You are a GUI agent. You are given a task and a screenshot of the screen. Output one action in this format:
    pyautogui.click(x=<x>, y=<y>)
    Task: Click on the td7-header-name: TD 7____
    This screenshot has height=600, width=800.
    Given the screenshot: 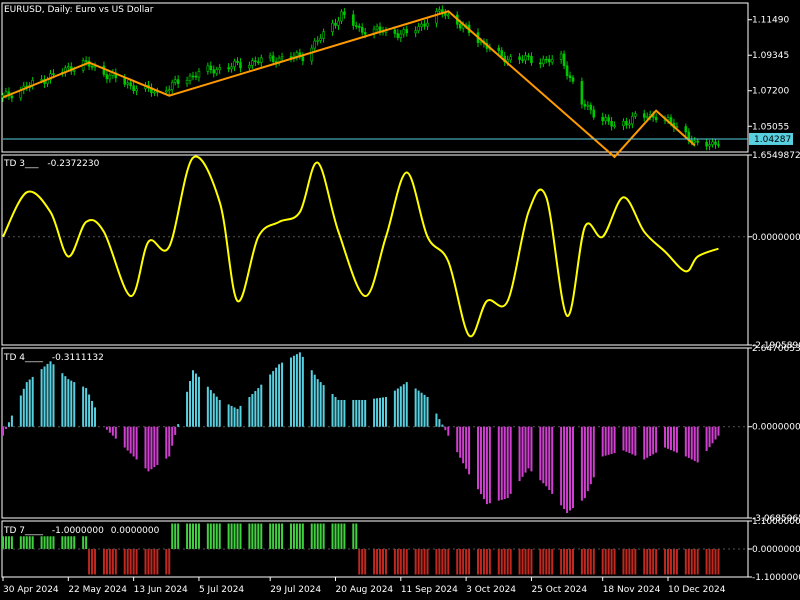 What is the action you would take?
    pyautogui.click(x=23, y=531)
    